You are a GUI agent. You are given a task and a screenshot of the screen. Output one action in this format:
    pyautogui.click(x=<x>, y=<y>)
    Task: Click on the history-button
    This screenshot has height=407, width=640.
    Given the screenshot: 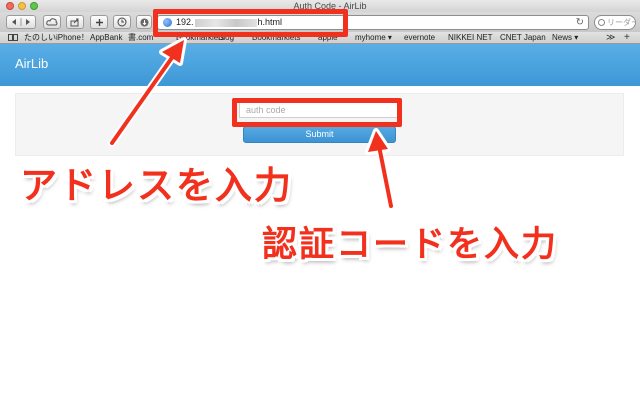 What is the action you would take?
    pyautogui.click(x=122, y=22)
    